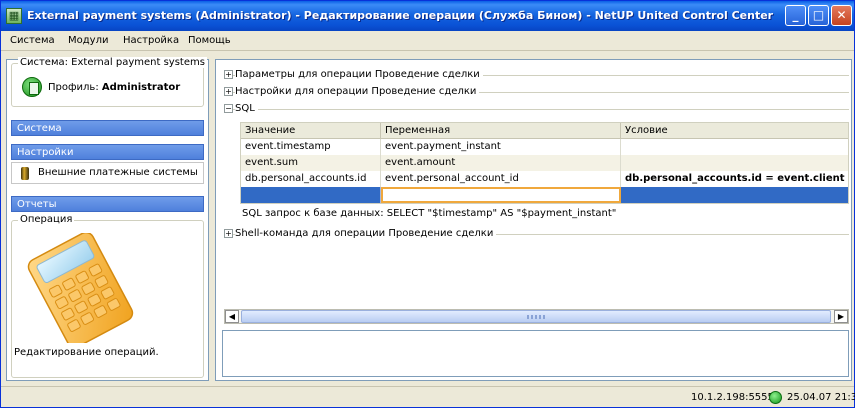 The width and height of the screenshot is (855, 408). What do you see at coordinates (427, 41) in the screenshot?
I see `menu-bar: Система Модули Настройка Помощь` at bounding box center [427, 41].